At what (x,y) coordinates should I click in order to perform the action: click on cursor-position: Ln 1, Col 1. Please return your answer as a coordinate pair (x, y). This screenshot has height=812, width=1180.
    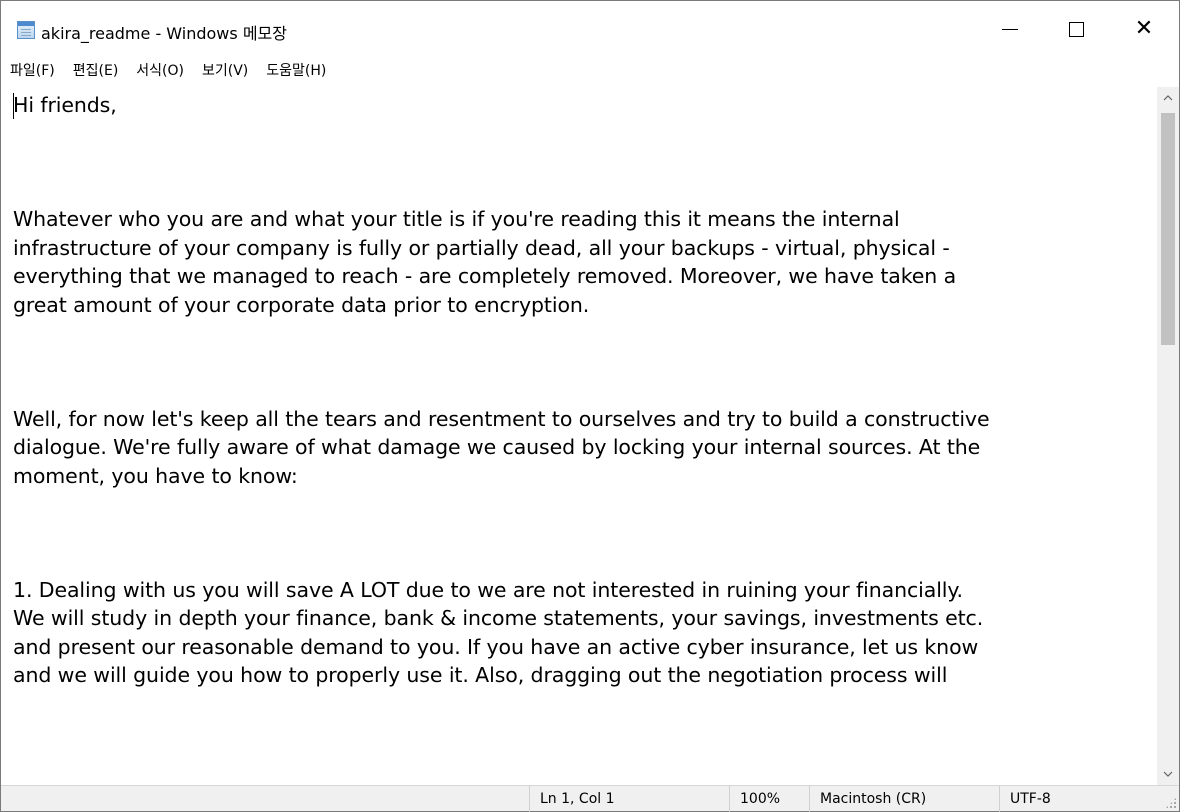
    Looking at the image, I should click on (629, 799).